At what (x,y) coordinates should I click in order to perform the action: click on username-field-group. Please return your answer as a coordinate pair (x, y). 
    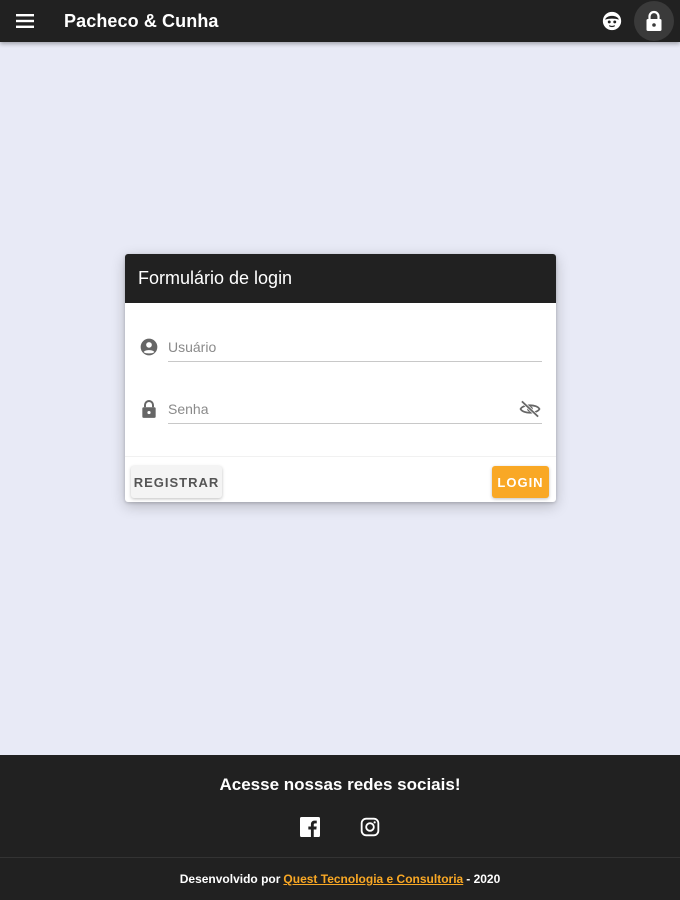
    Looking at the image, I should click on (340, 342).